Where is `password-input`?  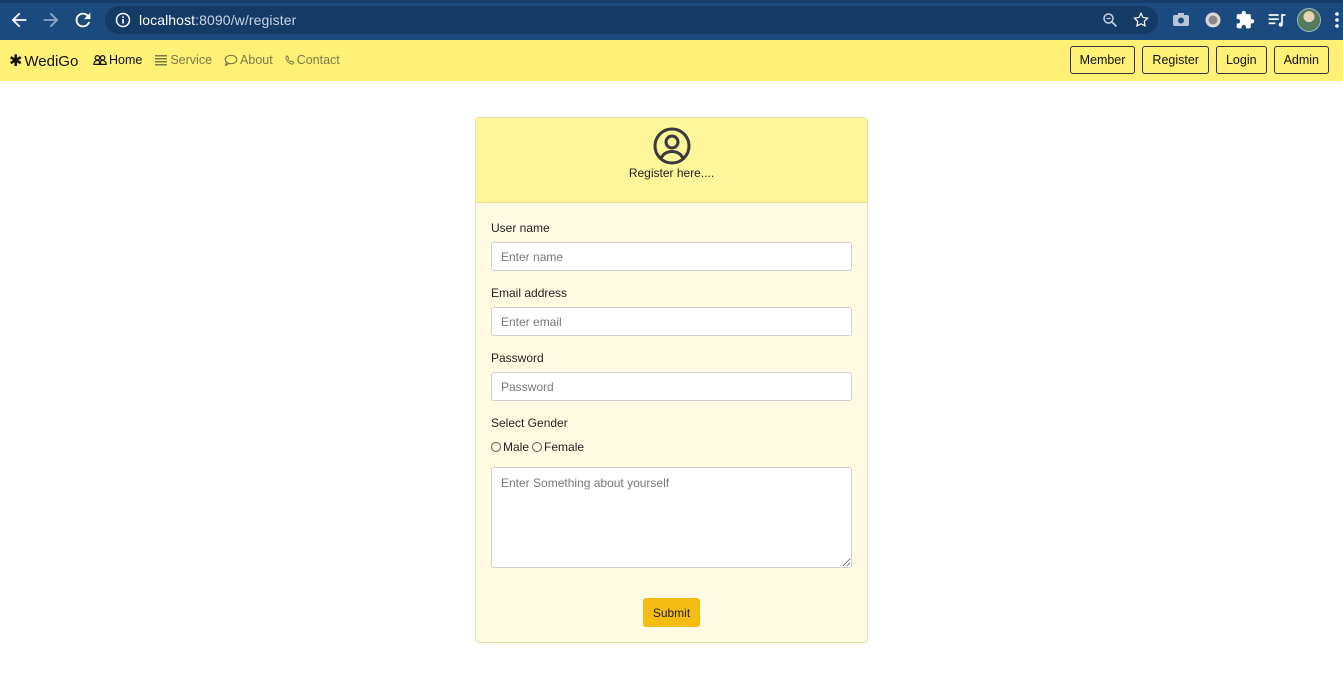 password-input is located at coordinates (671, 386).